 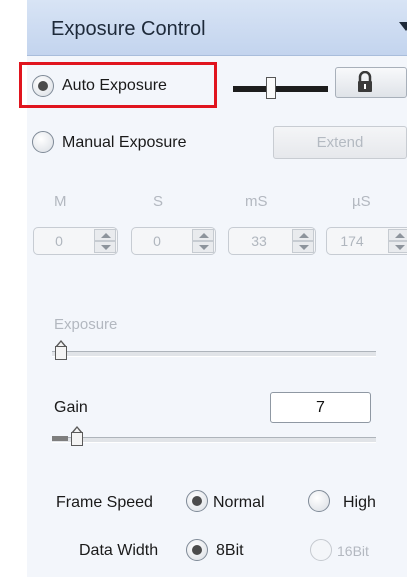 What do you see at coordinates (271, 88) in the screenshot?
I see `auto-exposure-level-thumb` at bounding box center [271, 88].